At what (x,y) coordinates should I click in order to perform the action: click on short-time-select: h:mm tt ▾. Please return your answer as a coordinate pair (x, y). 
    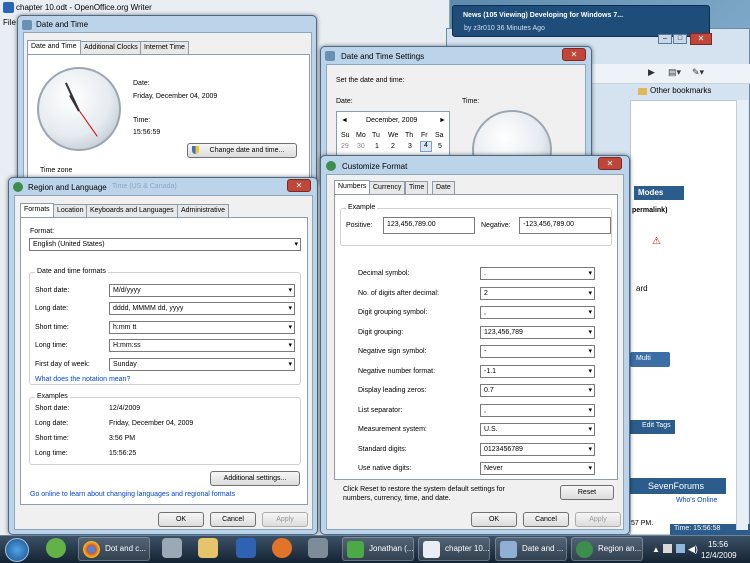
    Looking at the image, I should click on (202, 327).